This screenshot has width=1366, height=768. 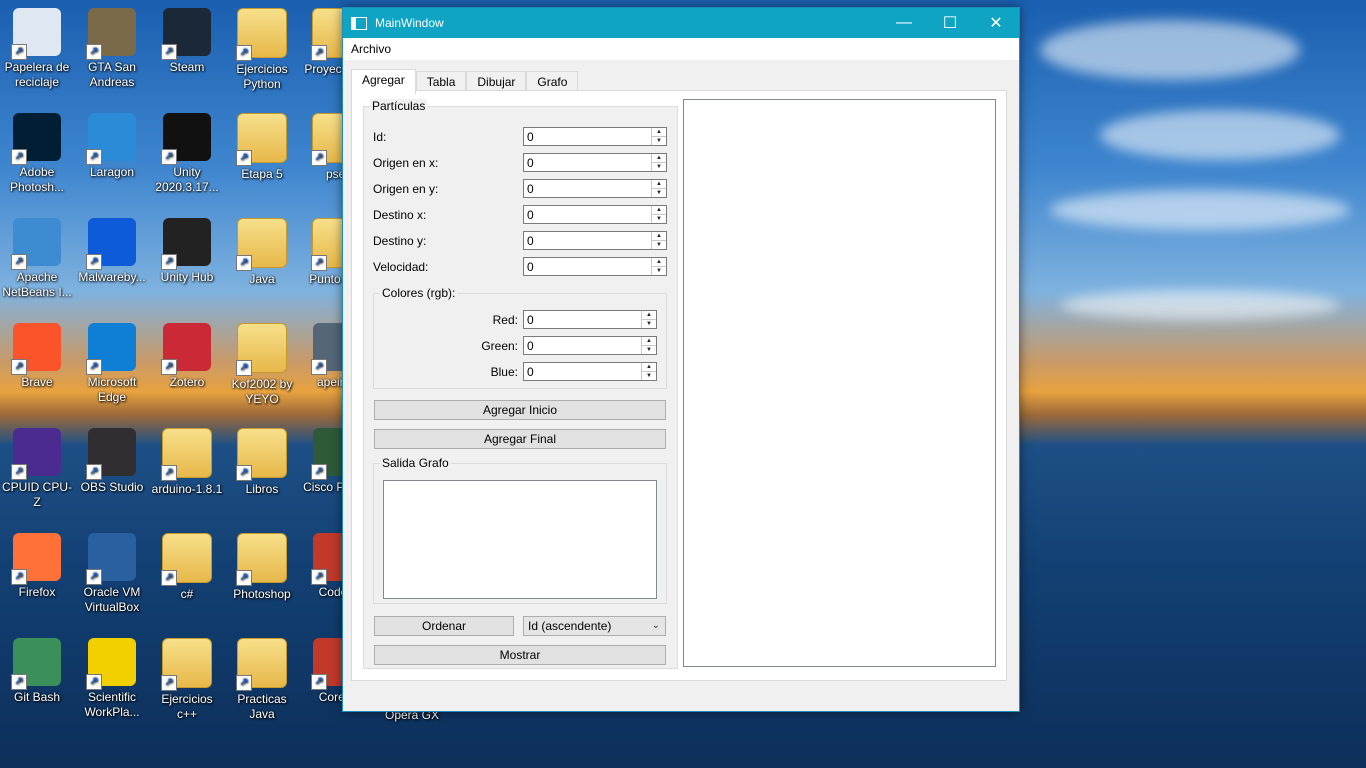 I want to click on ordenar-button: Ordenar, so click(x=444, y=626).